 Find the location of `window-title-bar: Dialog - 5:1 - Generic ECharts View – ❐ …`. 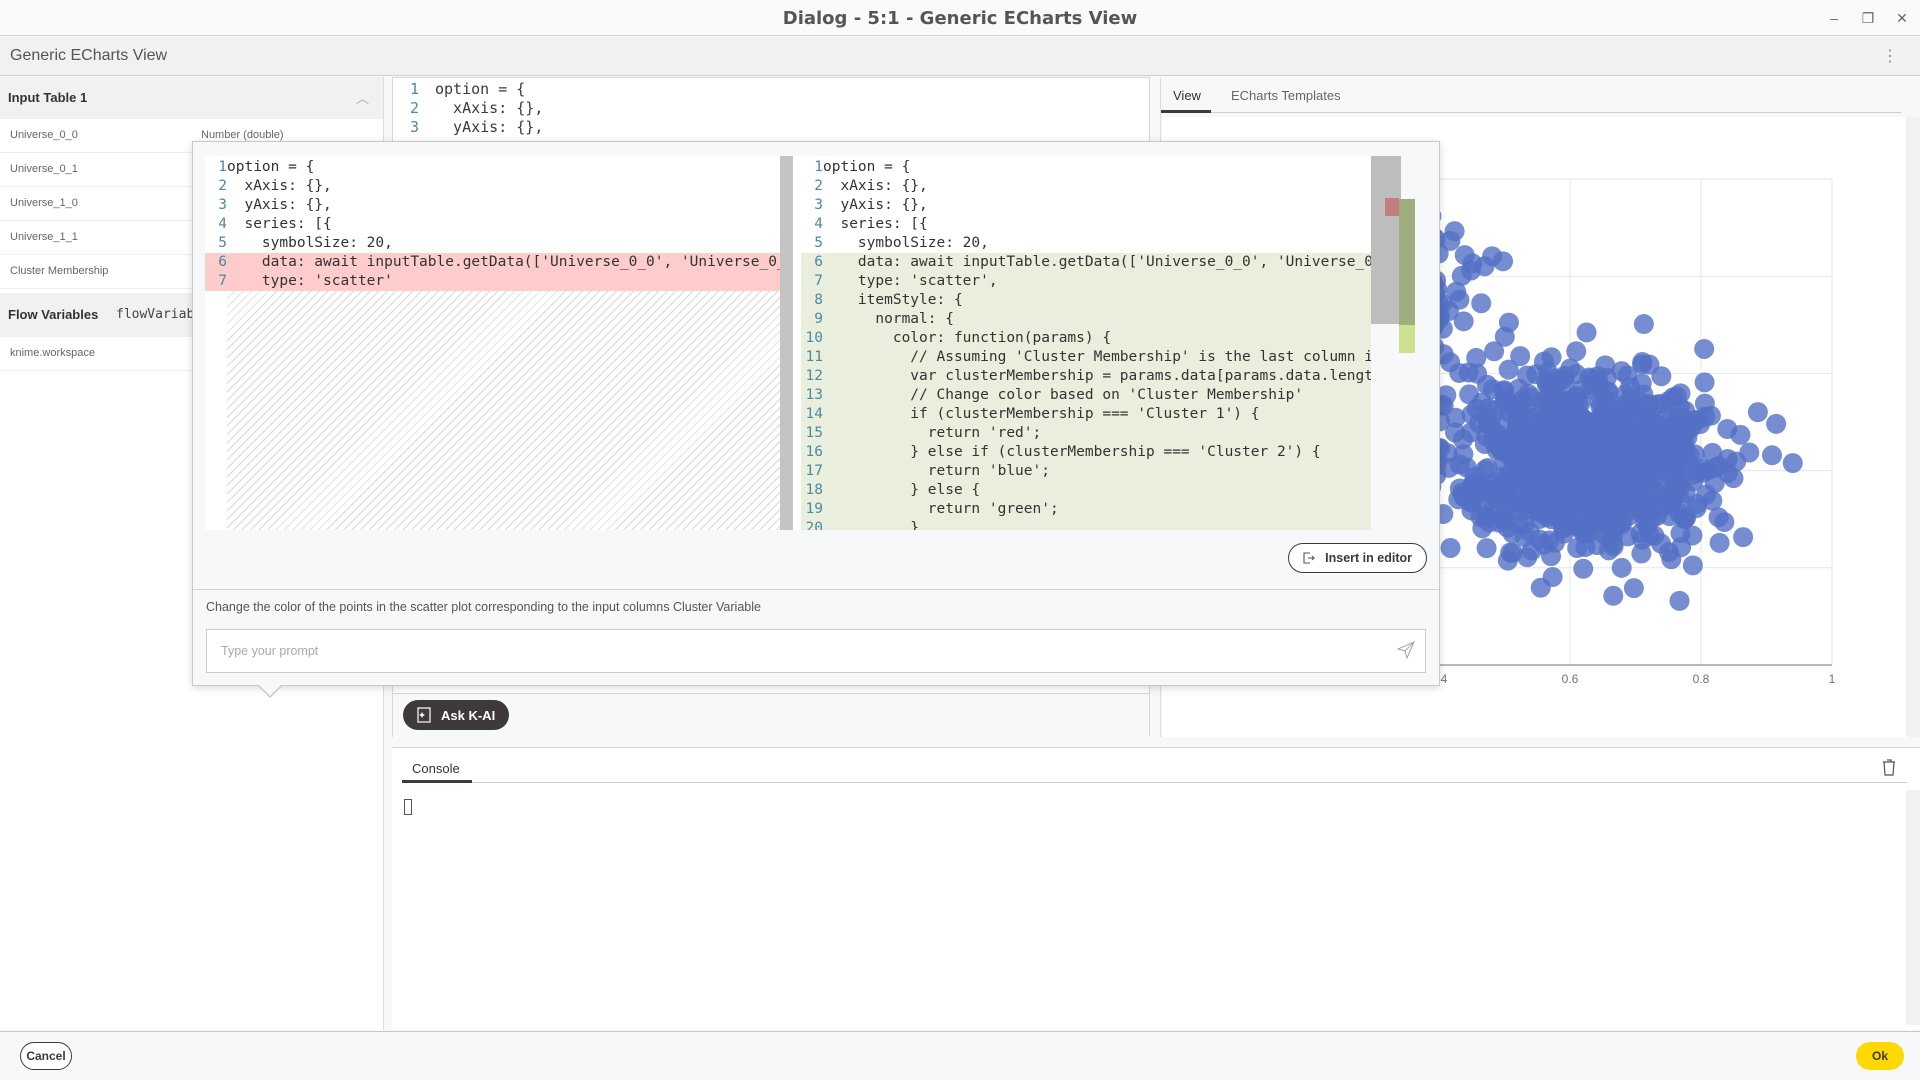

window-title-bar: Dialog - 5:1 - Generic ECharts View – ❐ … is located at coordinates (960, 18).